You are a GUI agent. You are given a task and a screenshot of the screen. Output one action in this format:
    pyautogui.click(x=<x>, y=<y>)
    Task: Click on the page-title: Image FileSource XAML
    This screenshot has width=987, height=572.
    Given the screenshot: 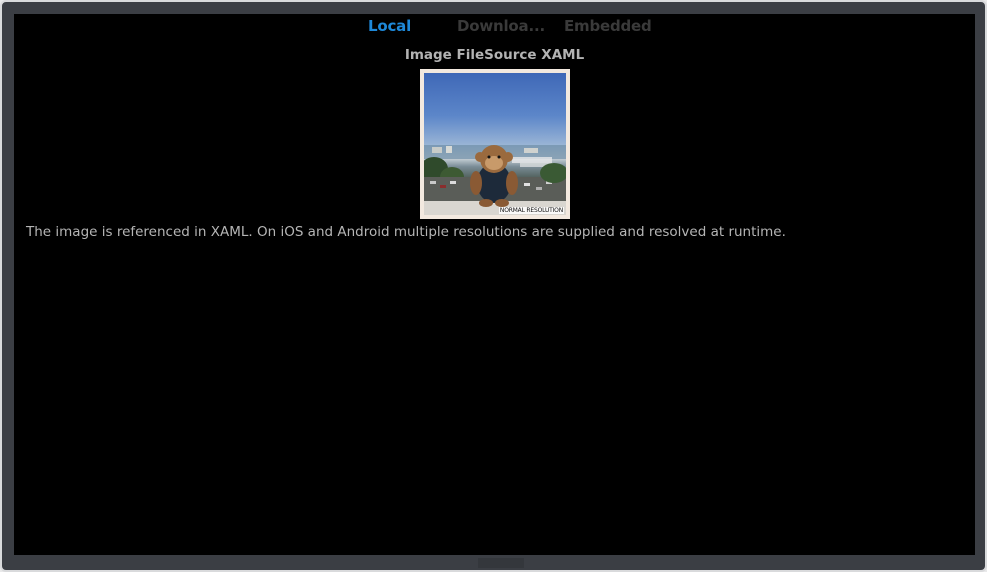 What is the action you would take?
    pyautogui.click(x=494, y=55)
    